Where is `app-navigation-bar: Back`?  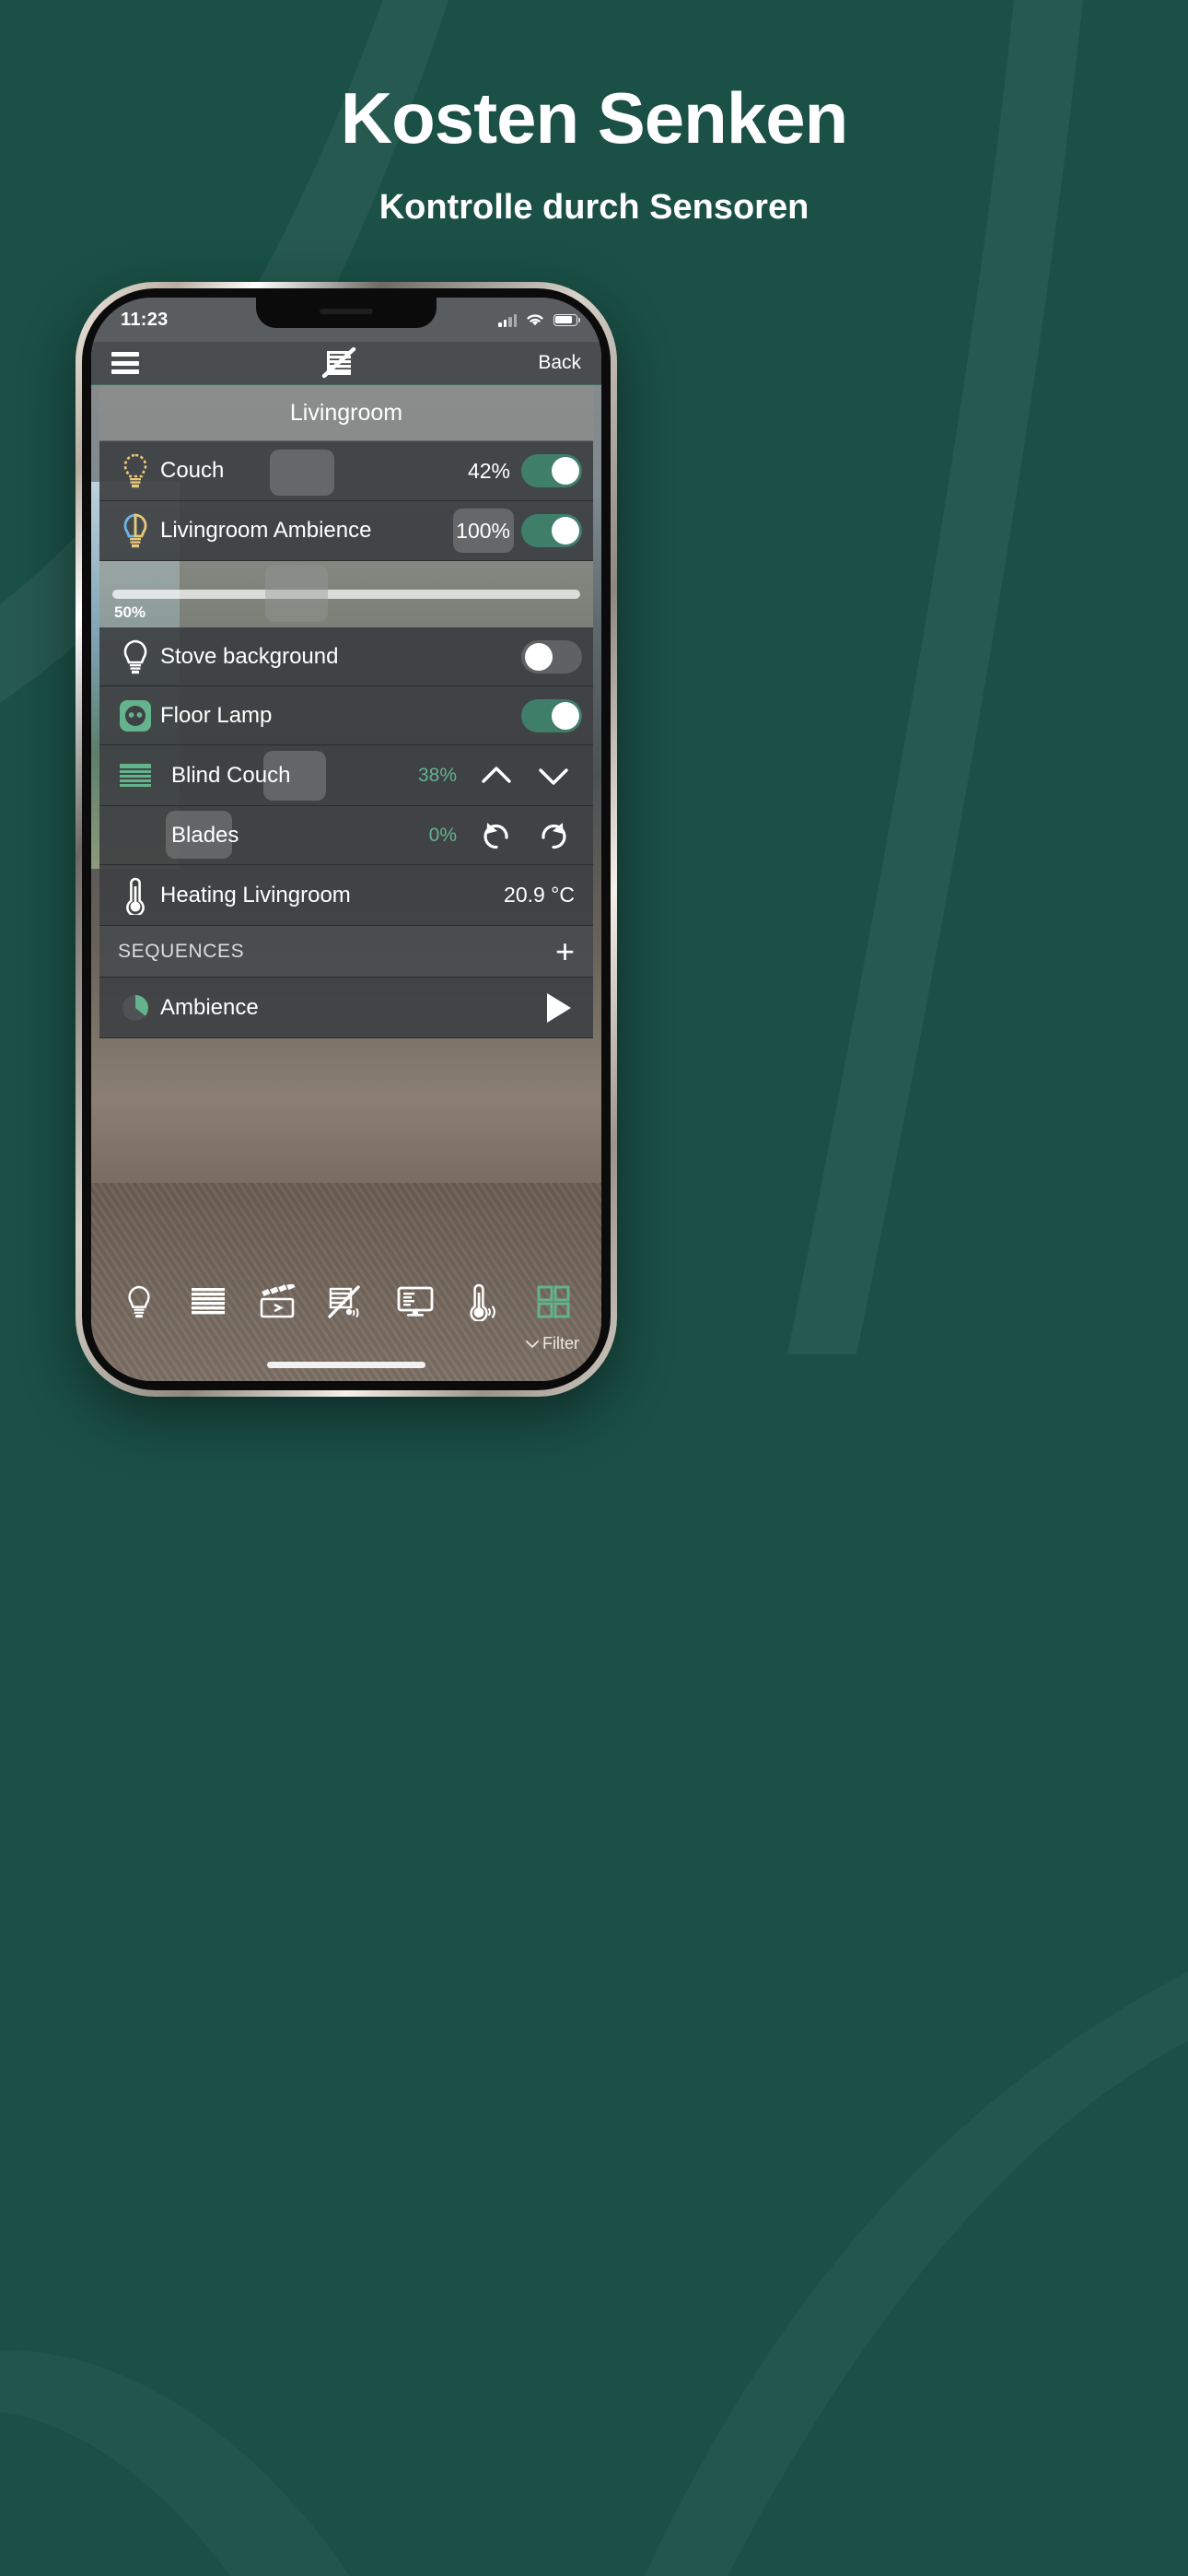
app-navigation-bar: Back is located at coordinates (346, 363).